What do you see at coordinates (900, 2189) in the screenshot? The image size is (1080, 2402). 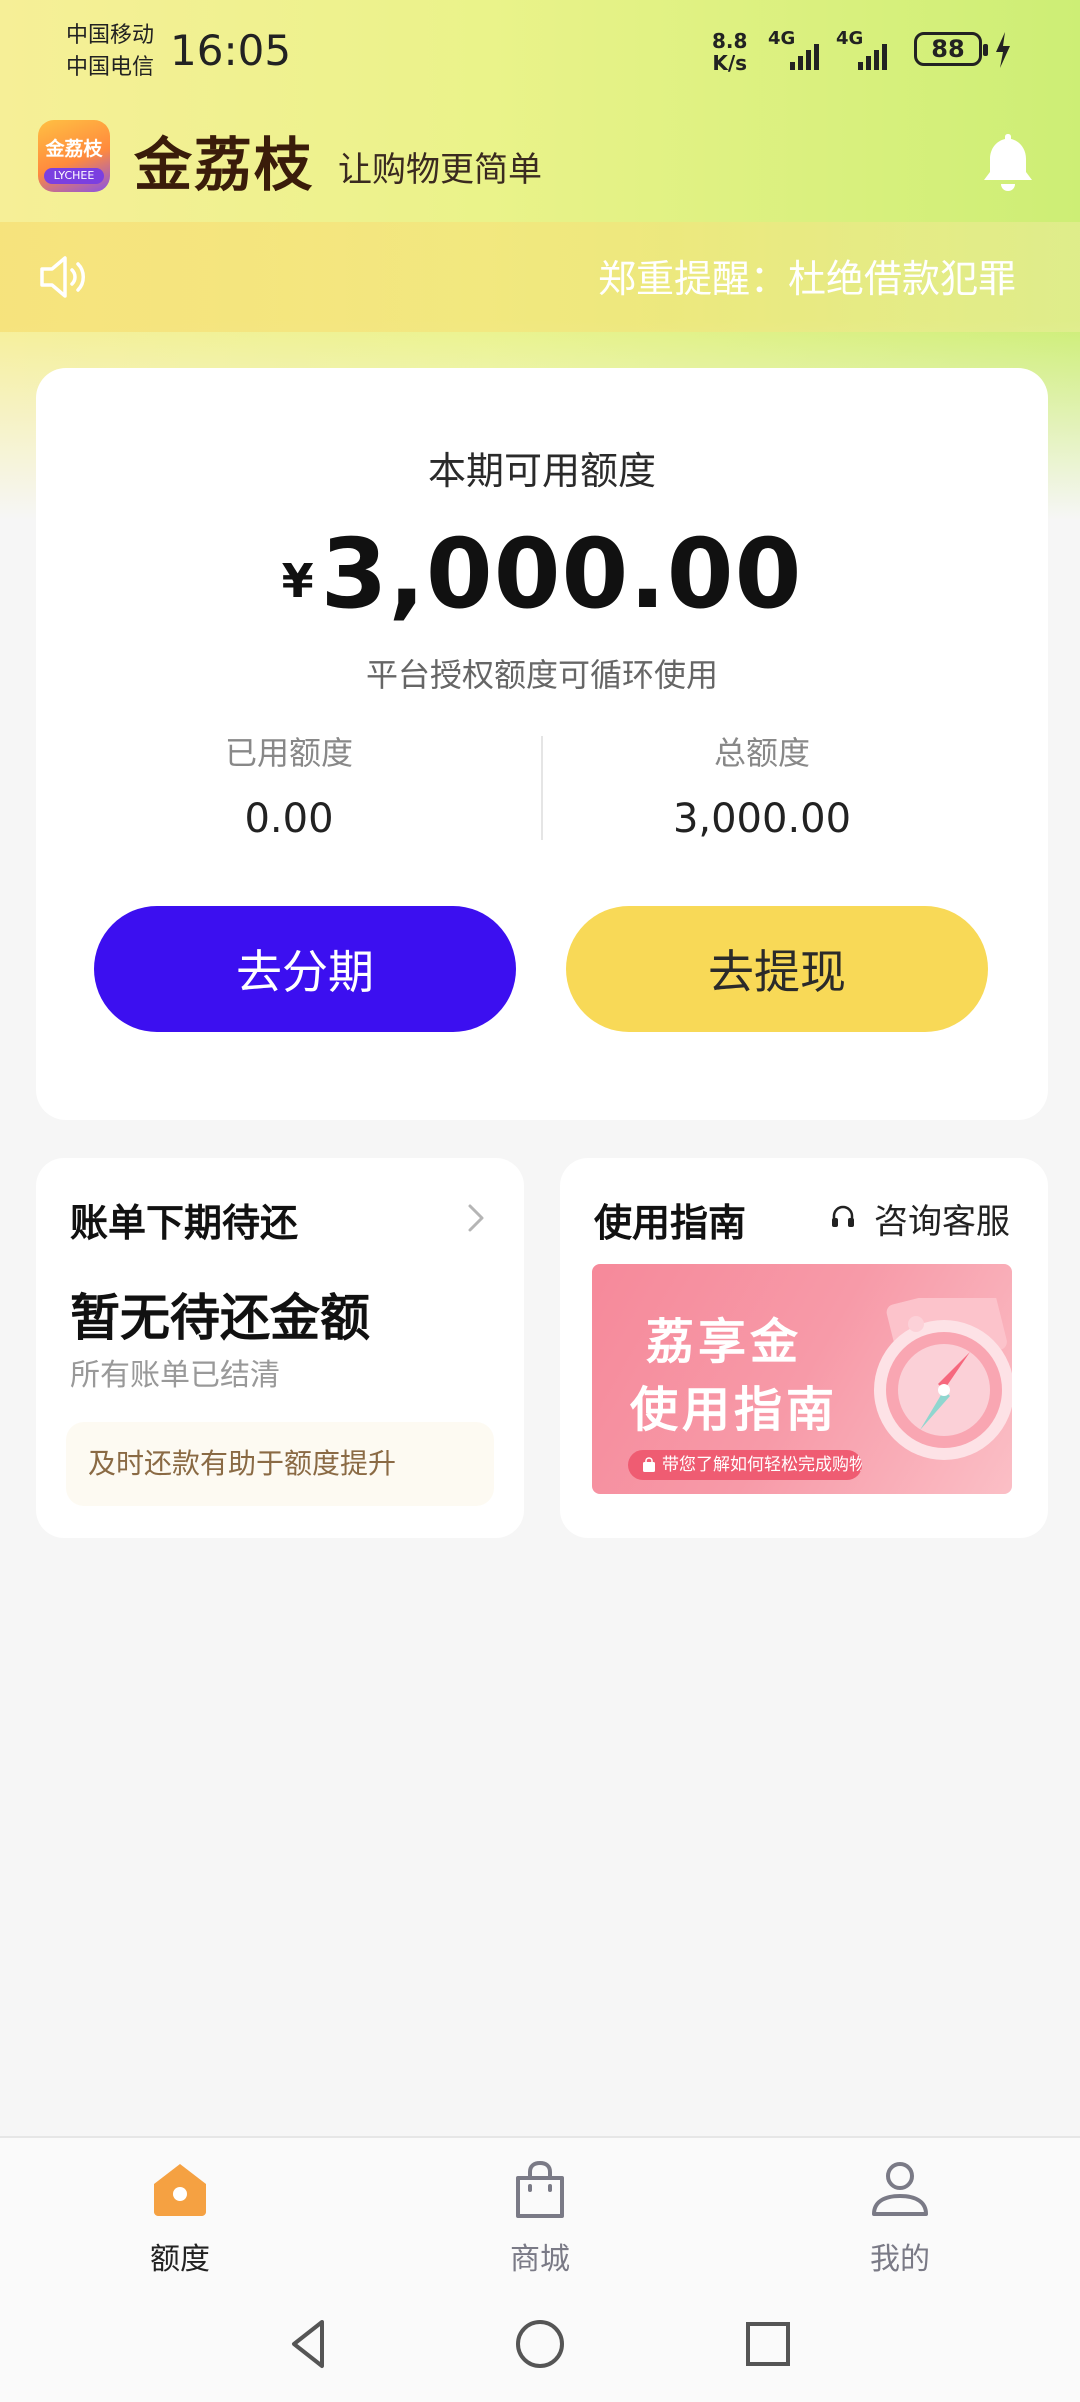 I see `user-icon` at bounding box center [900, 2189].